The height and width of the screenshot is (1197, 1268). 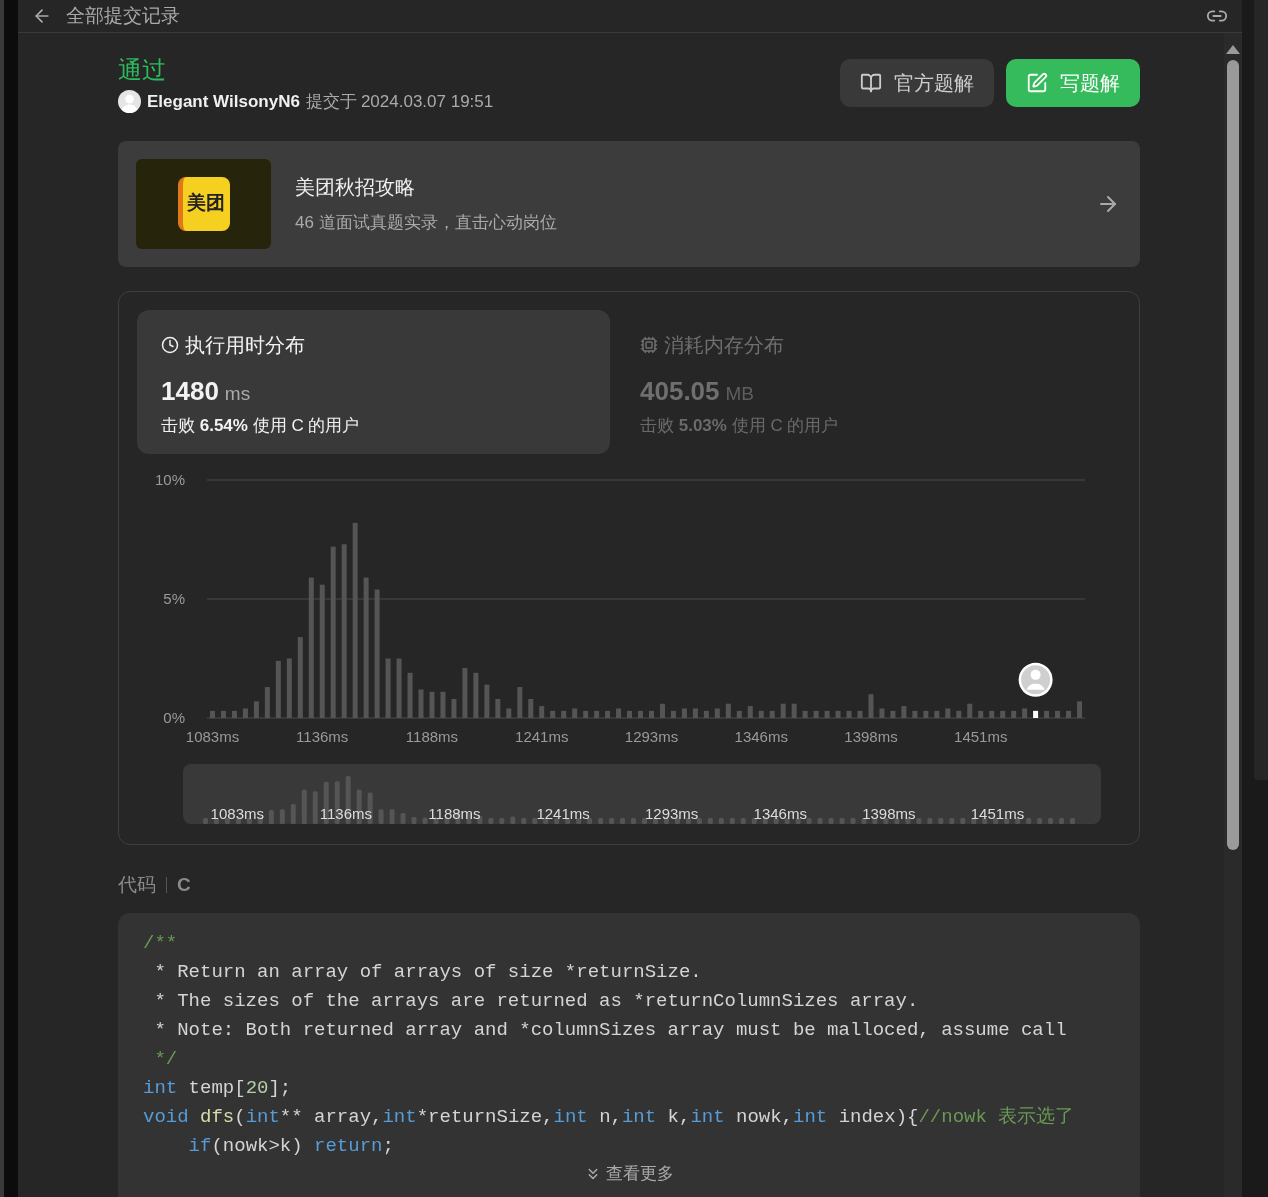 What do you see at coordinates (137, 884) in the screenshot?
I see `code-label: 代码` at bounding box center [137, 884].